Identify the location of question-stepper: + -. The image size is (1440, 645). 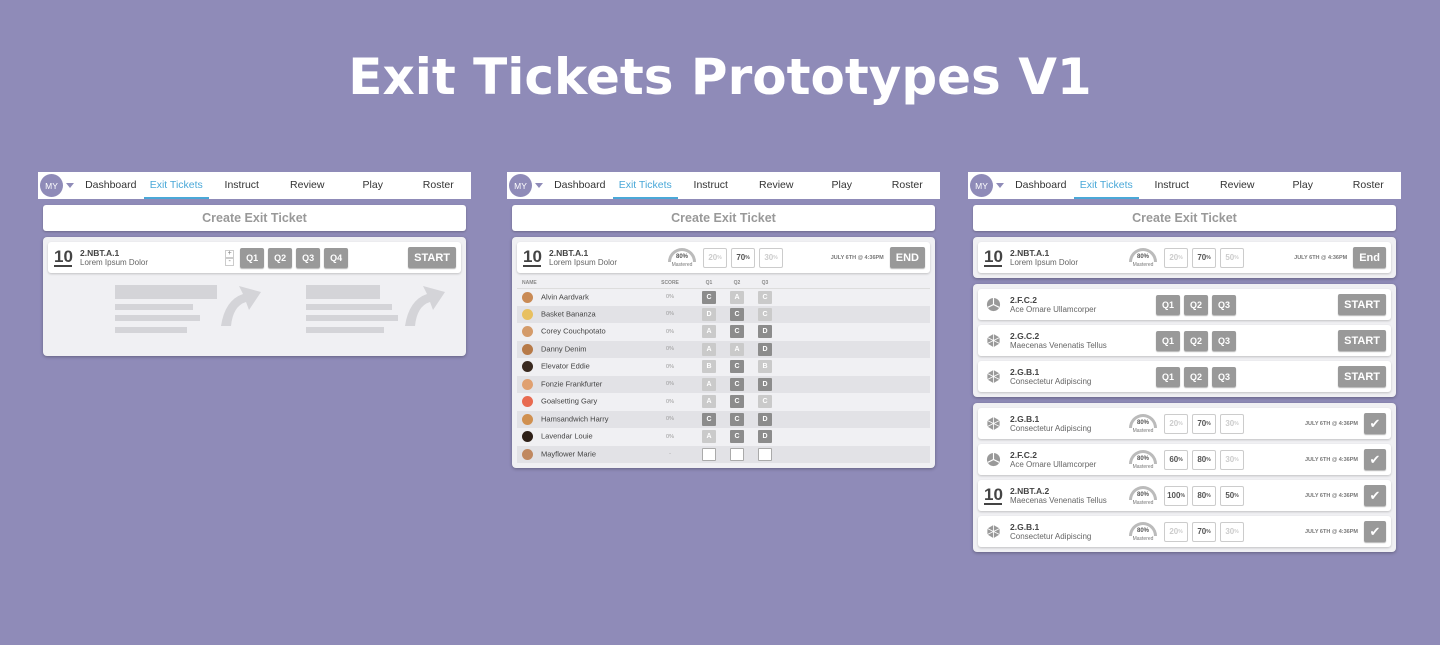
(230, 257).